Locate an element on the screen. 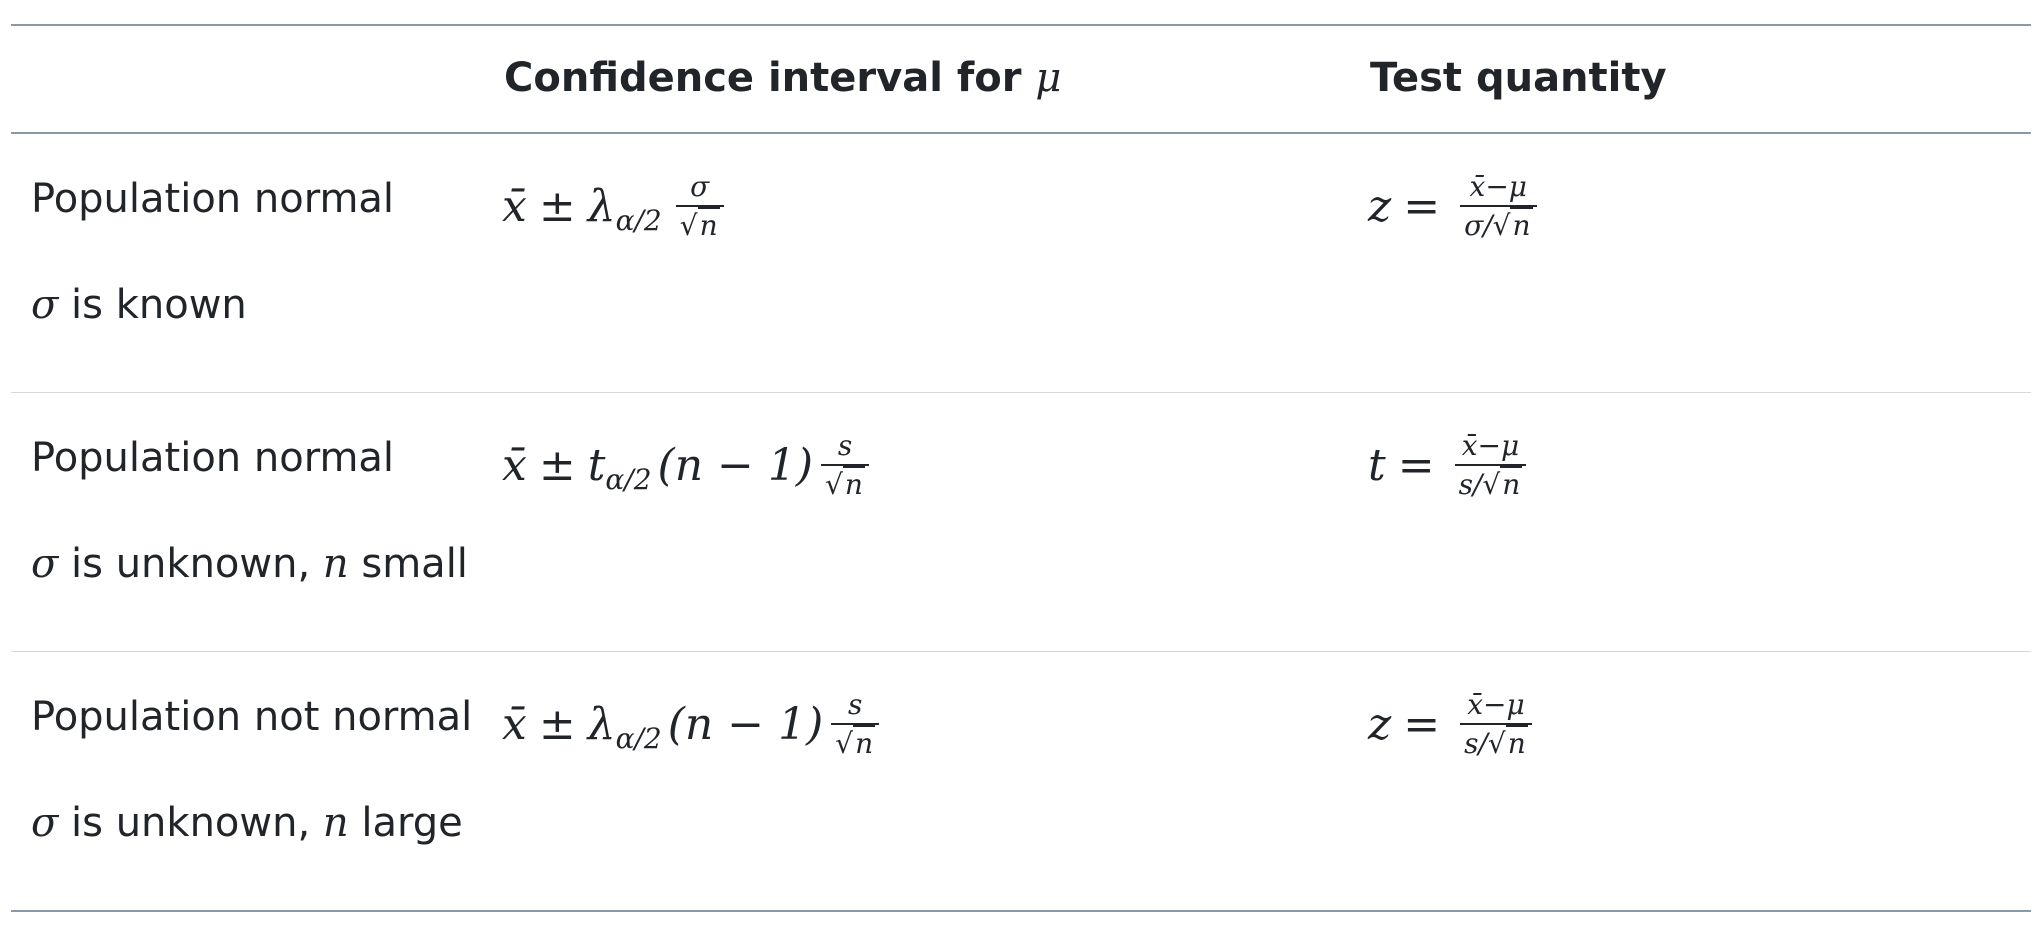  test-fraction: x̄−μ σ/√n is located at coordinates (1498, 206).